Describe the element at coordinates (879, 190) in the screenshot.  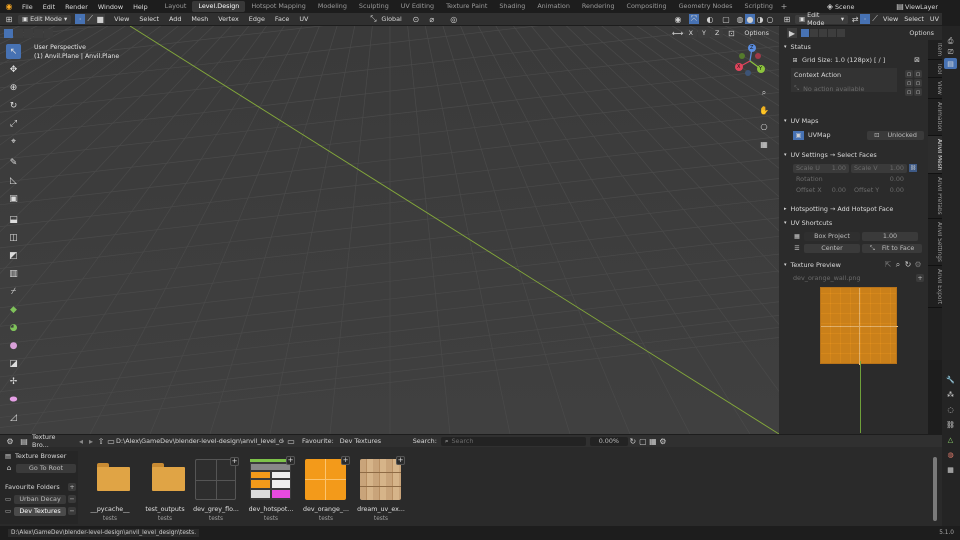
I see `offset-y-field: Offset Y 0.00` at that location.